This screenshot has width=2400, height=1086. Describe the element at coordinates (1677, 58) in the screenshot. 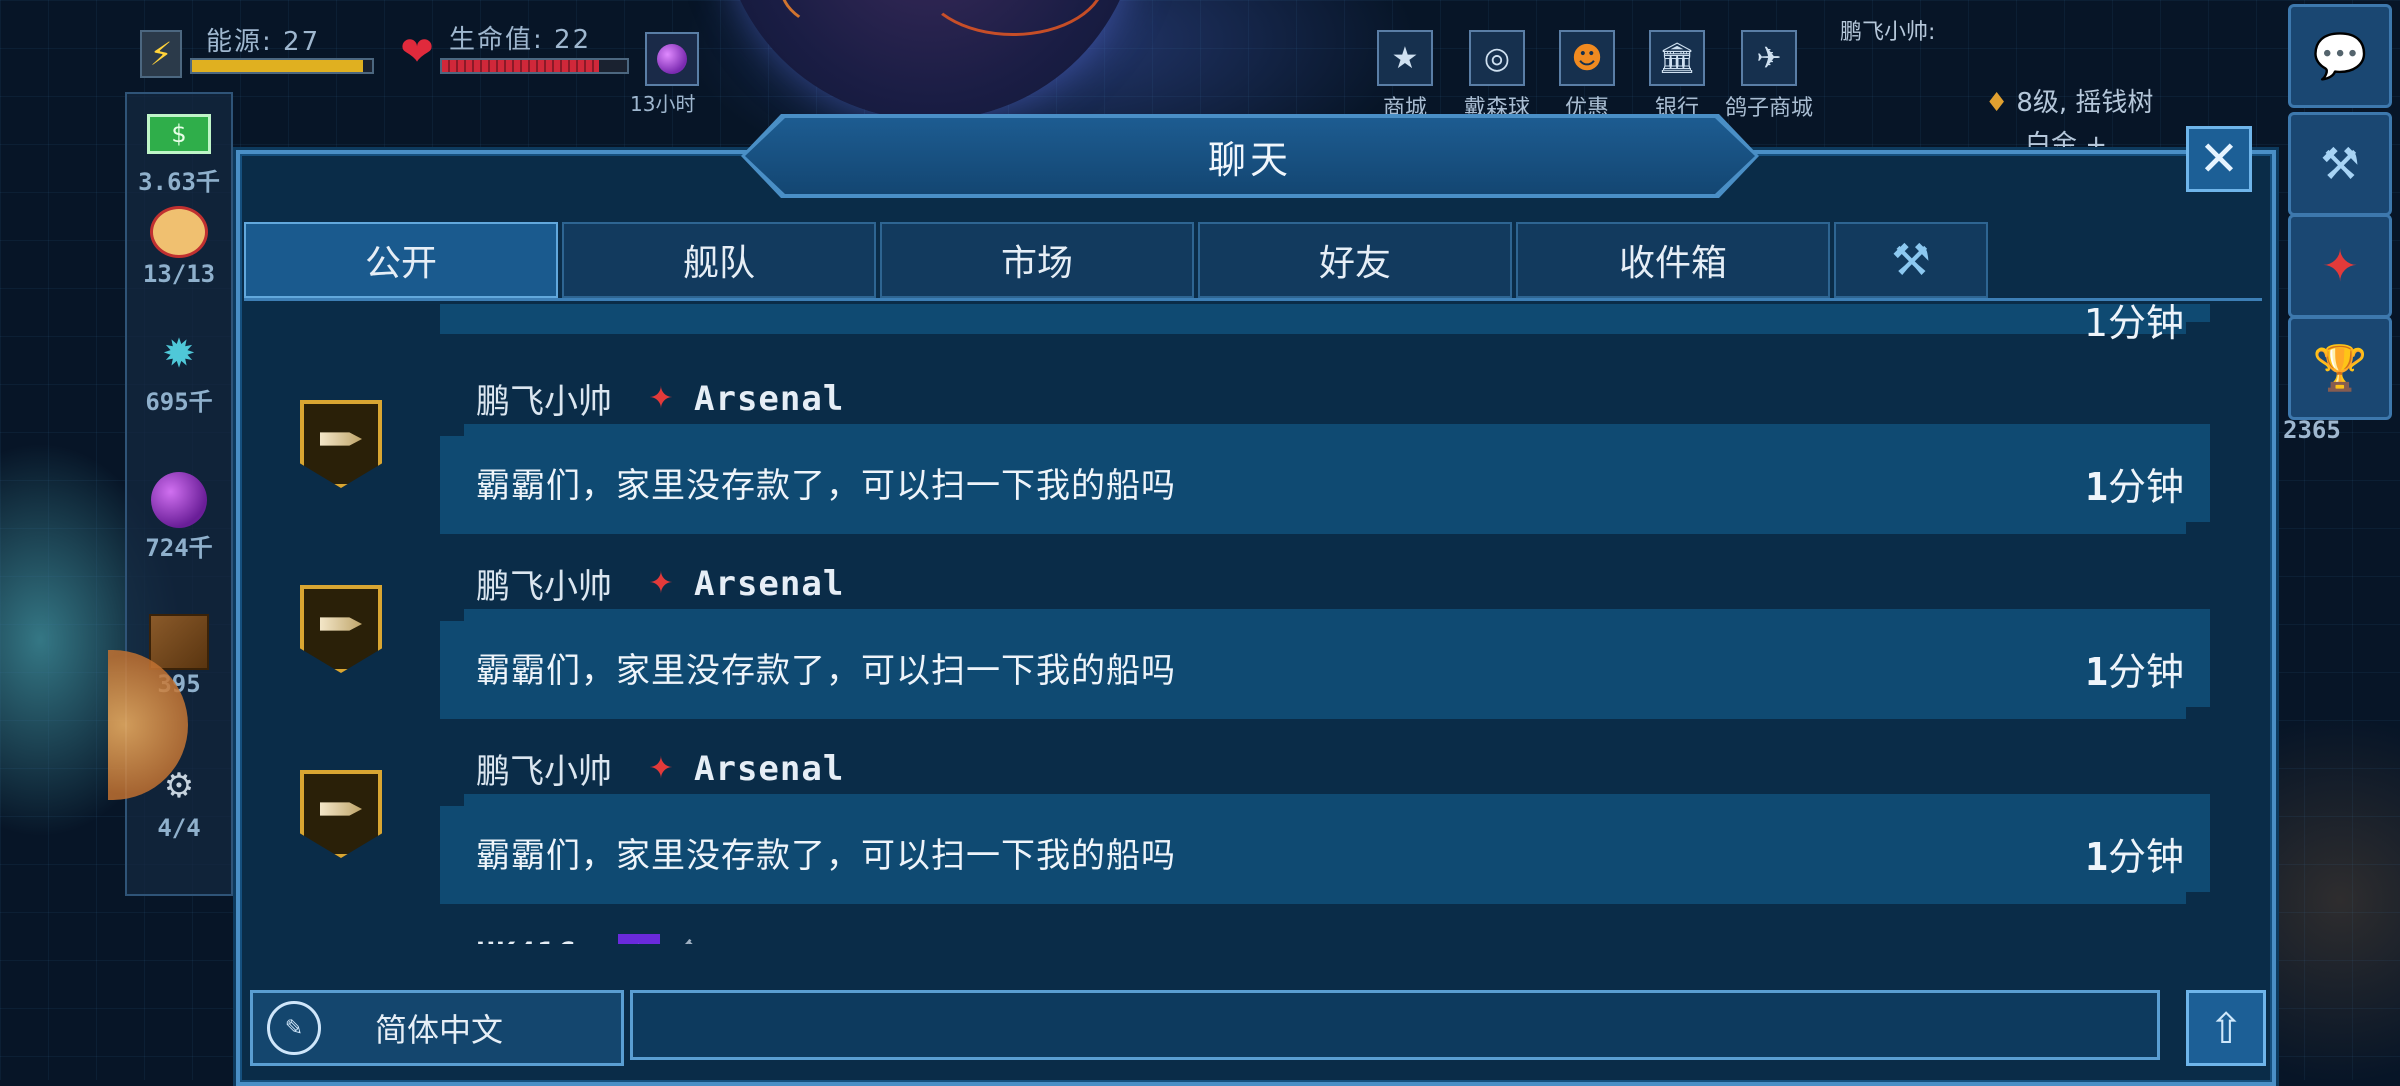

I see `bank-icon: 🏛` at that location.